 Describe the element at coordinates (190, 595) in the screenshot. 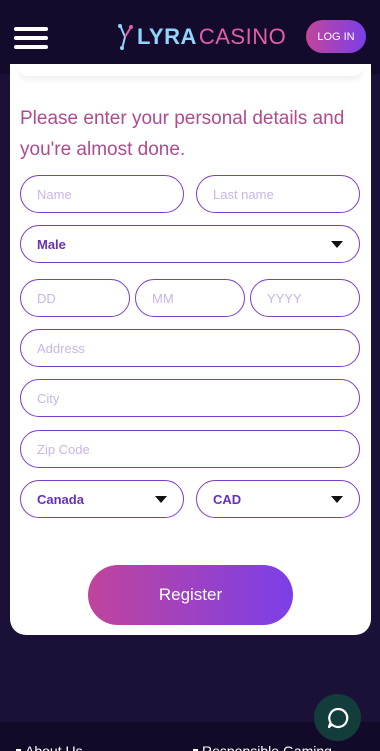

I see `register-button: Register` at that location.